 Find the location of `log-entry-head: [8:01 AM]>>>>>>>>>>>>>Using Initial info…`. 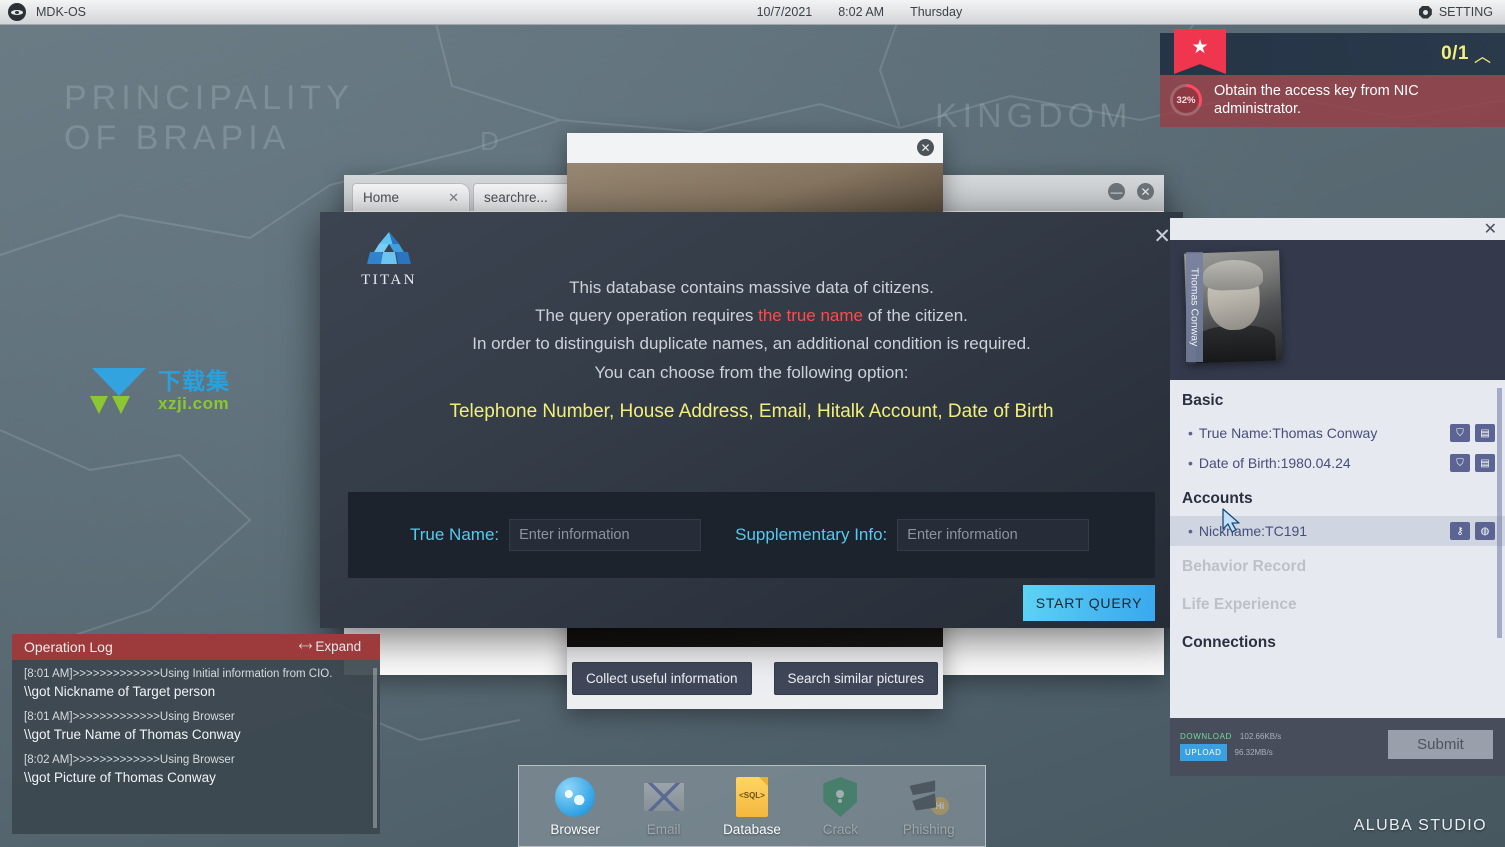

log-entry-head: [8:01 AM]>>>>>>>>>>>>>Using Initial info… is located at coordinates (178, 674).